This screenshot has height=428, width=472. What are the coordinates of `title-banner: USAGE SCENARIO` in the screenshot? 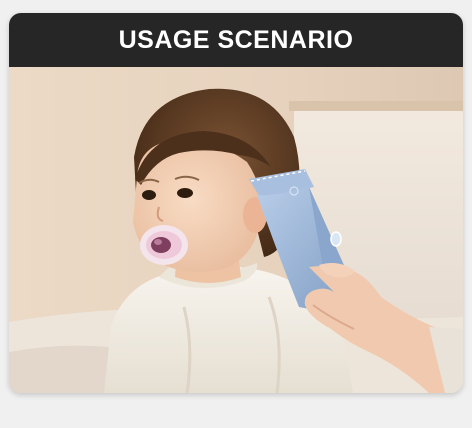 It's located at (236, 40).